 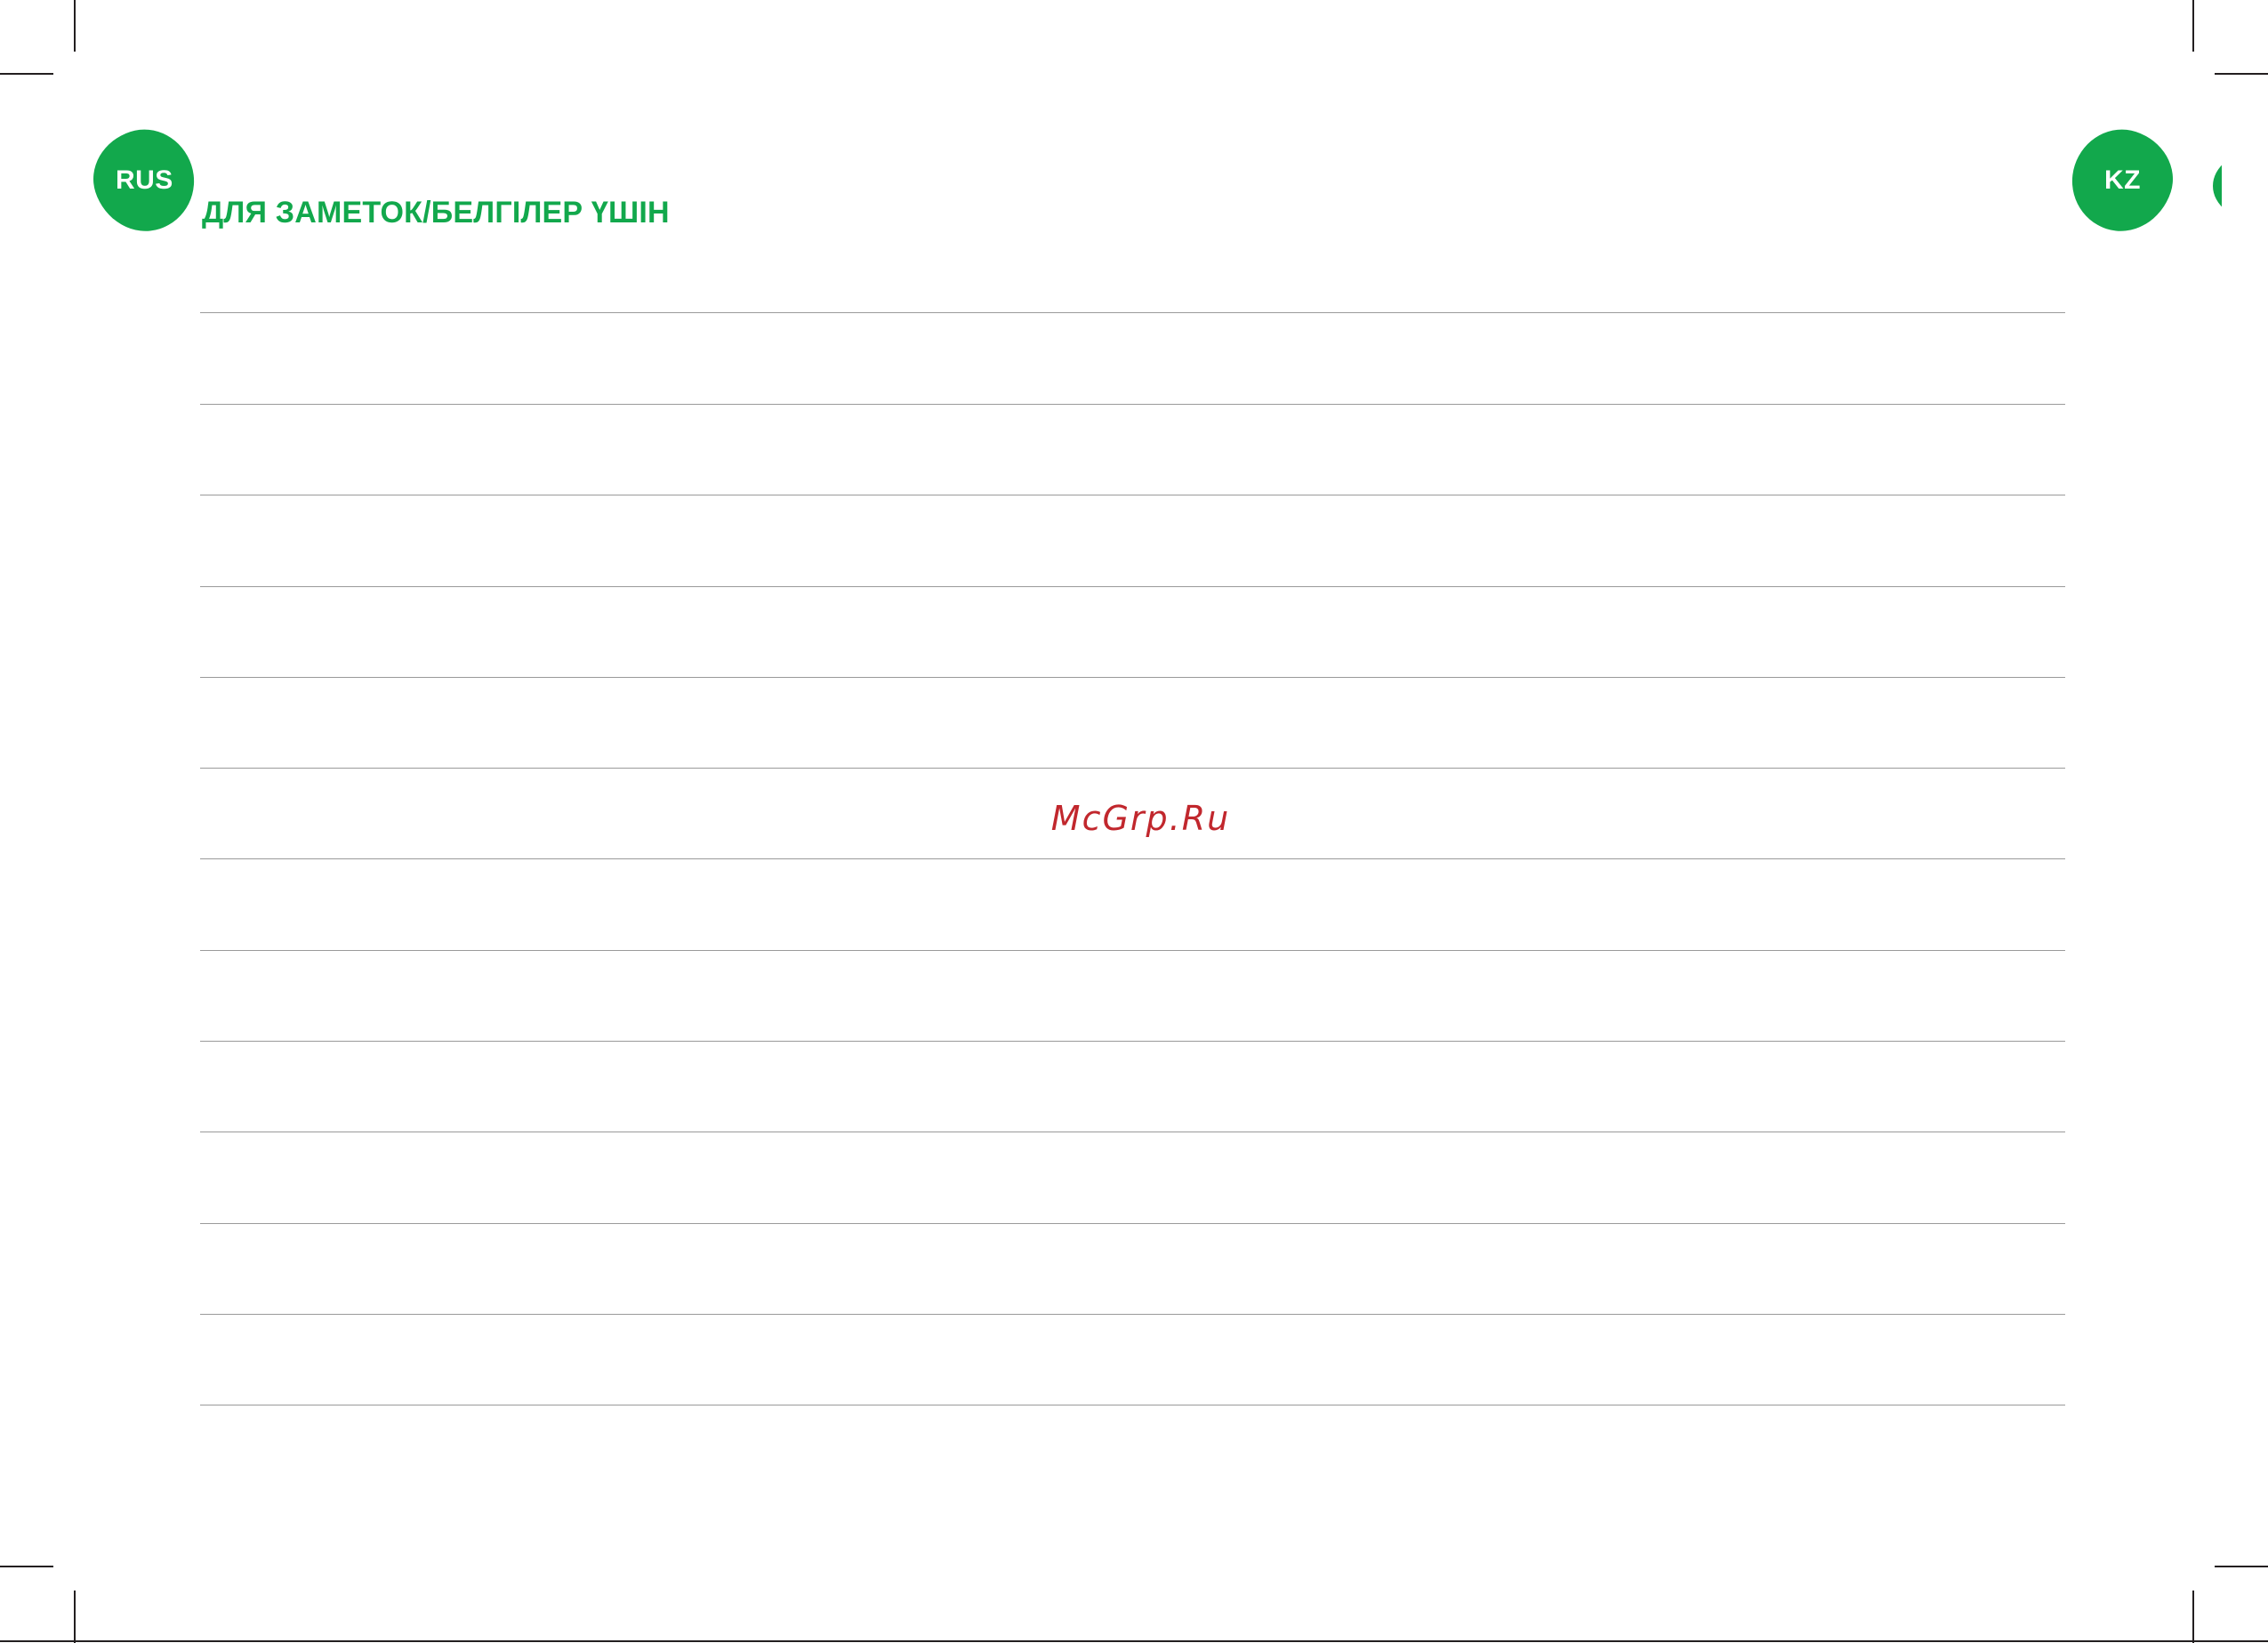 What do you see at coordinates (1140, 818) in the screenshot?
I see `watermark-text: McGrp.Ru` at bounding box center [1140, 818].